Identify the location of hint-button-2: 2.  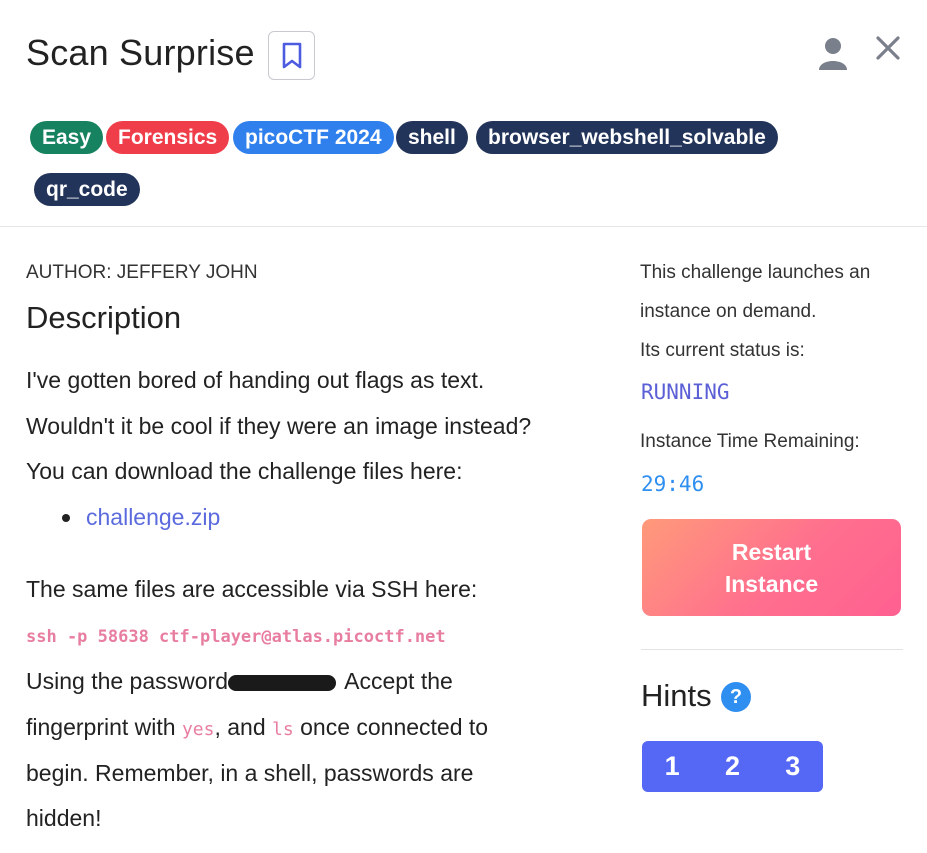
(732, 766).